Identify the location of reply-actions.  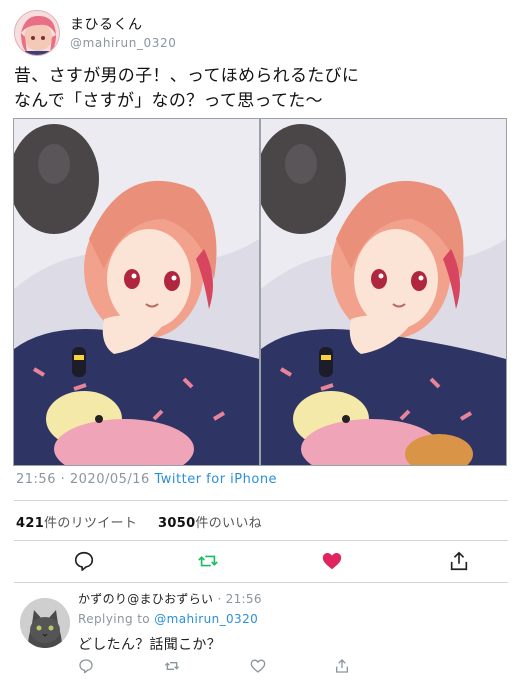
(278, 667).